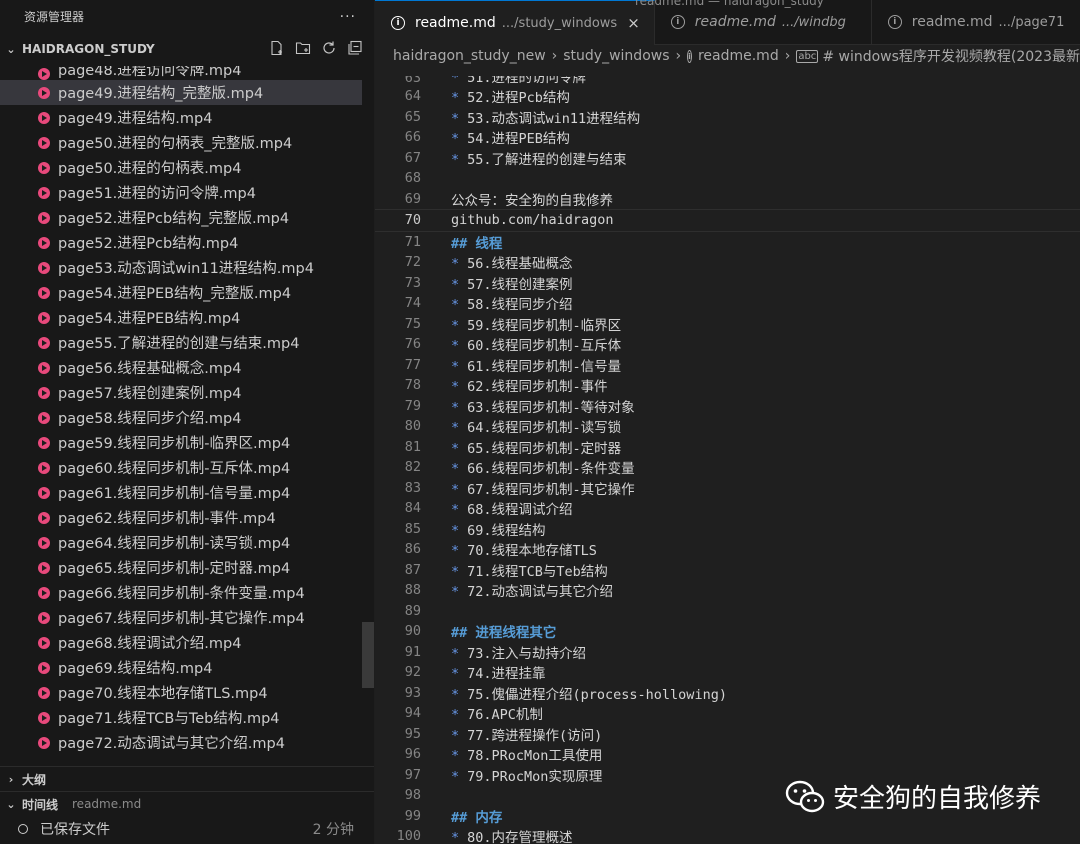 This screenshot has width=1080, height=844. I want to click on file-item: page56.线程基础概念.mp4, so click(181, 367).